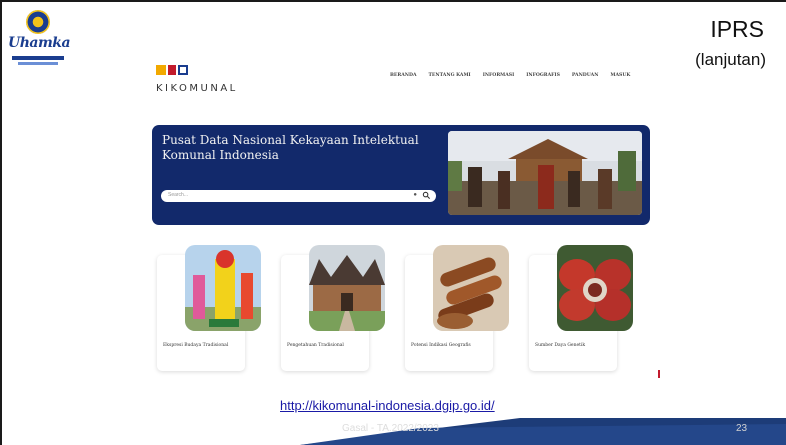 This screenshot has width=786, height=445. I want to click on nav-beranda: BERANDA, so click(403, 75).